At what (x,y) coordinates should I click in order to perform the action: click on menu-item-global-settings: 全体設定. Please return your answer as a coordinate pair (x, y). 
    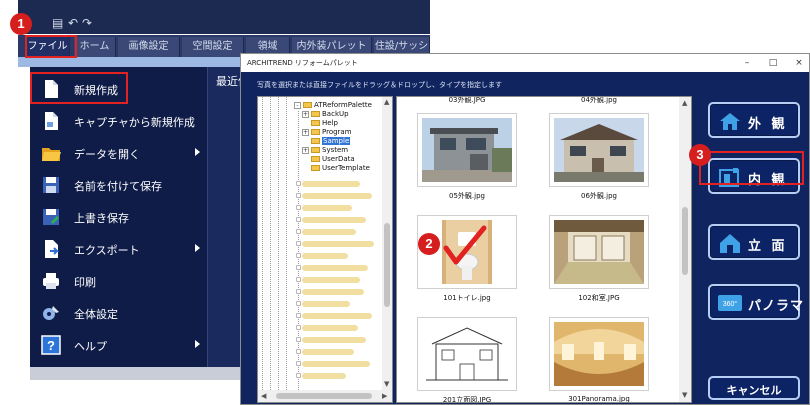
    Looking at the image, I should click on (119, 313).